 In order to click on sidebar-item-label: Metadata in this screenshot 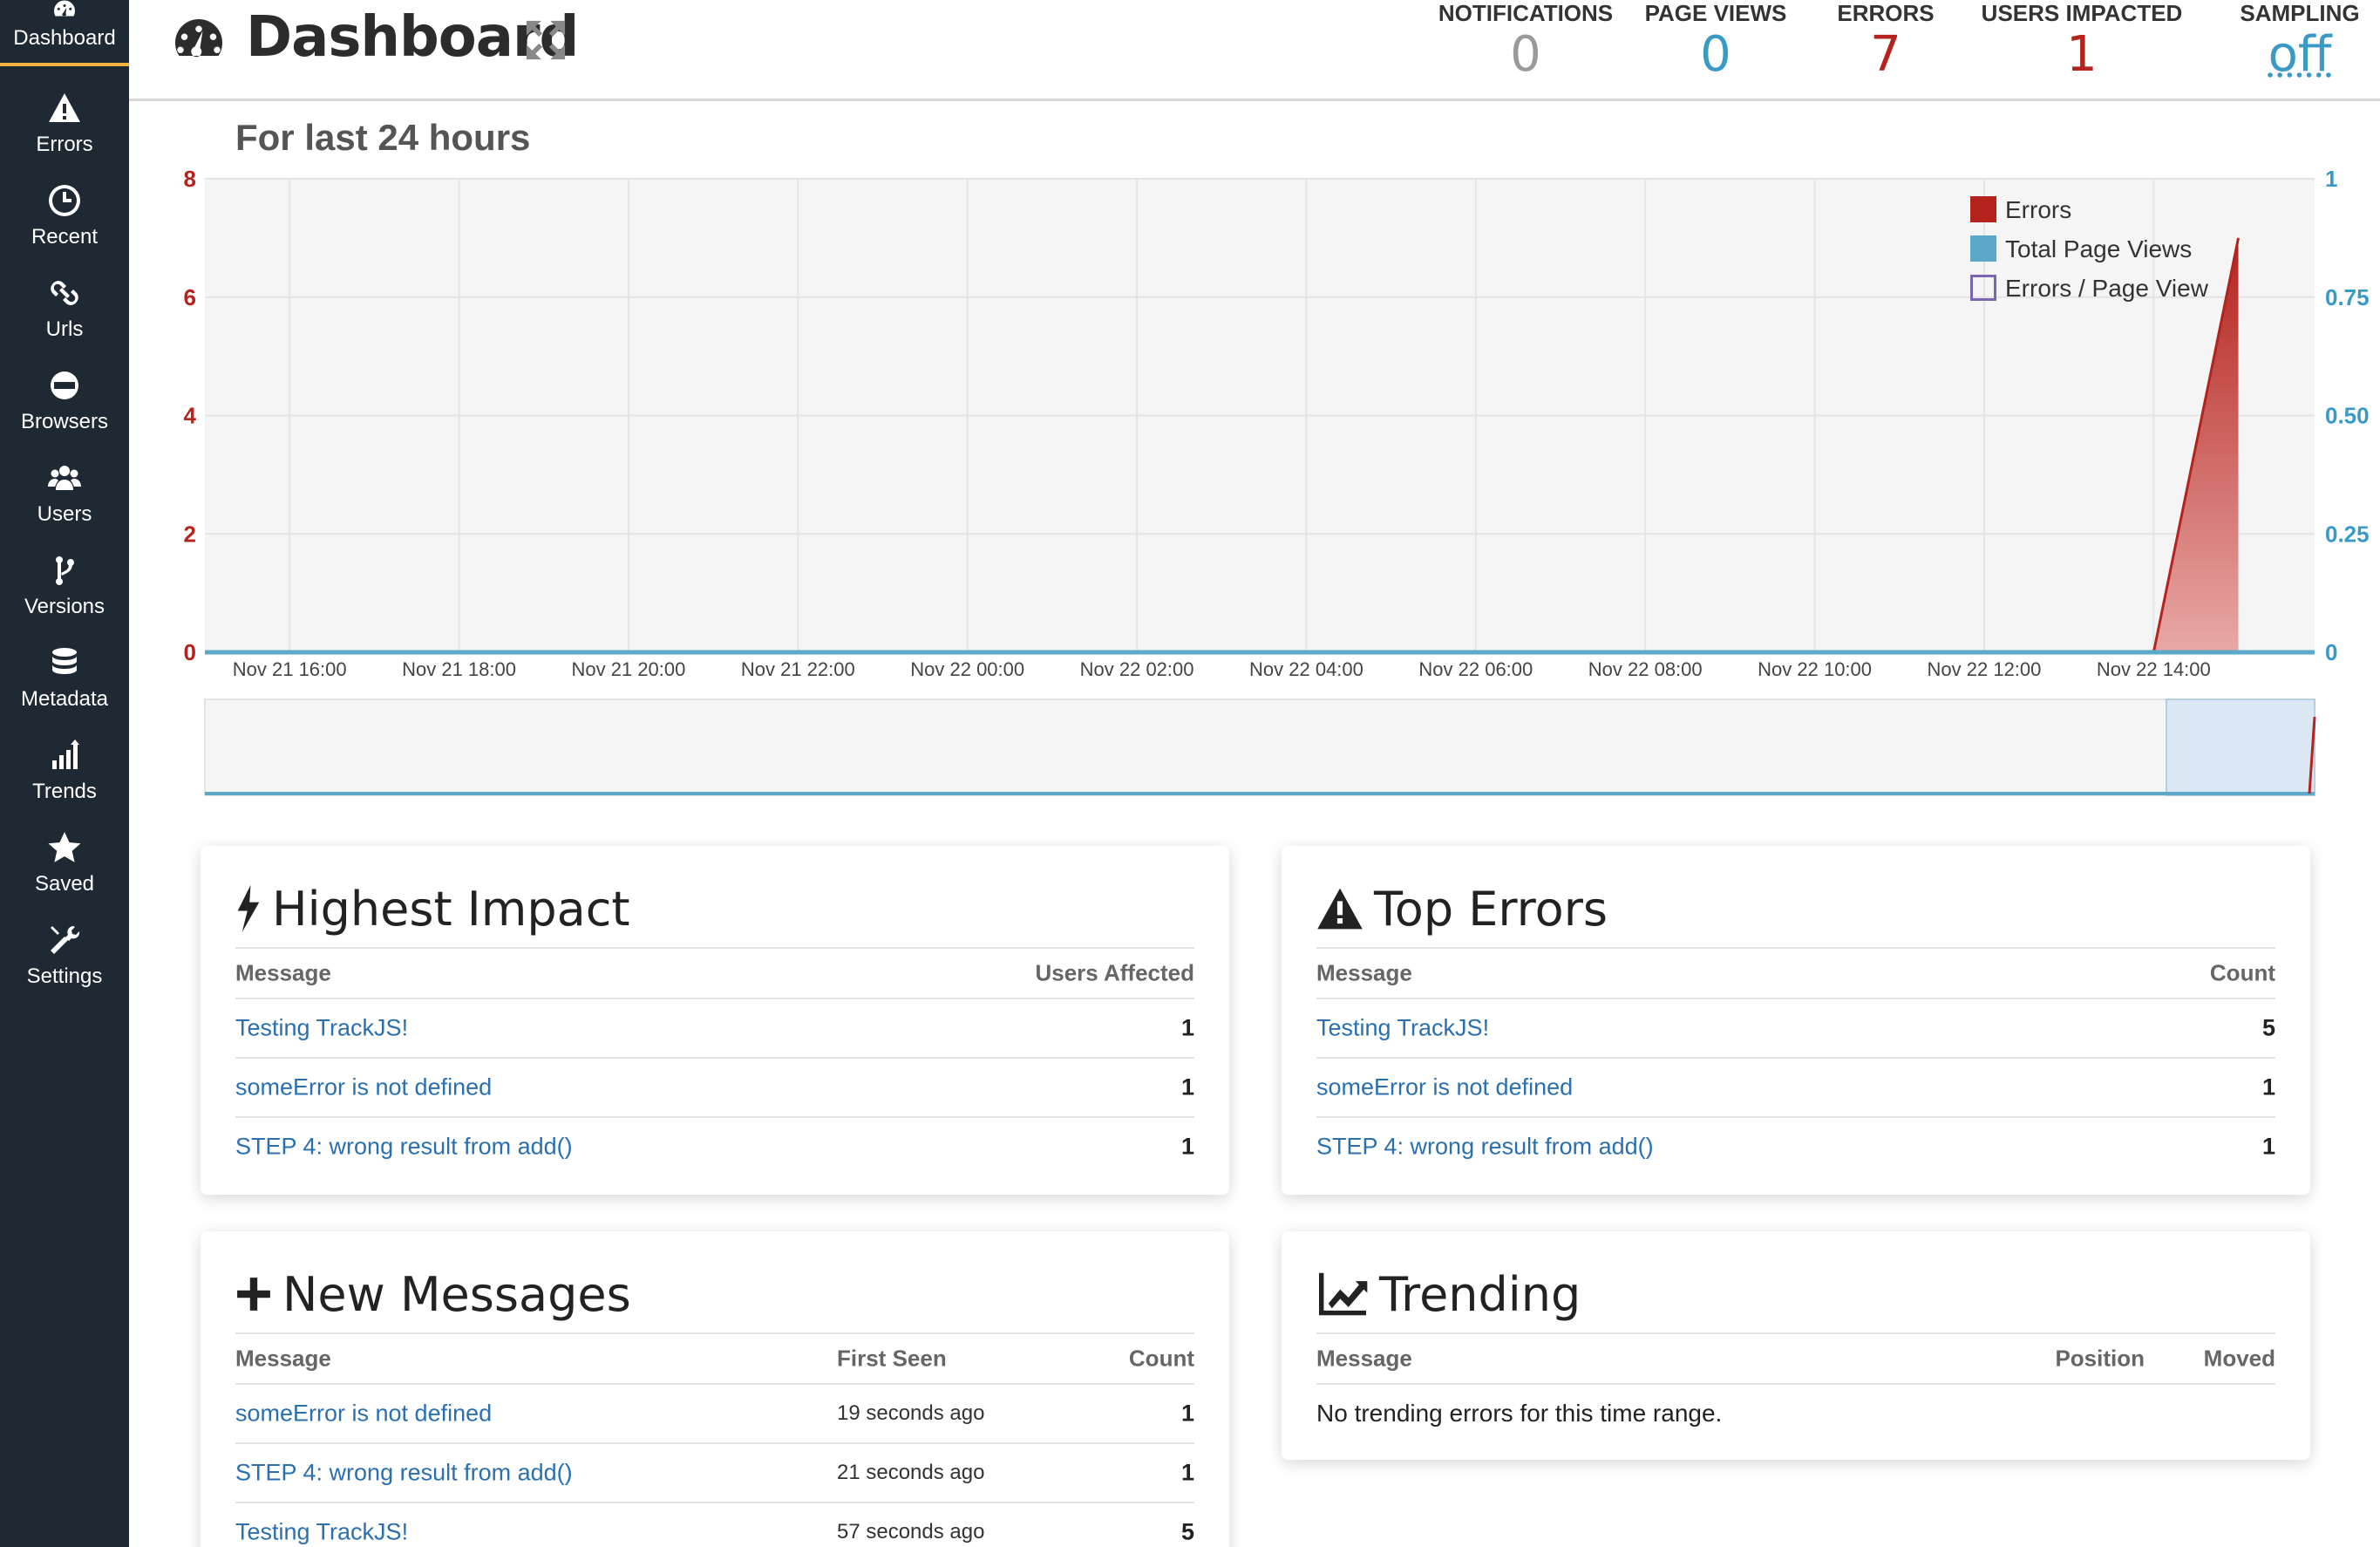, I will do `click(64, 699)`.